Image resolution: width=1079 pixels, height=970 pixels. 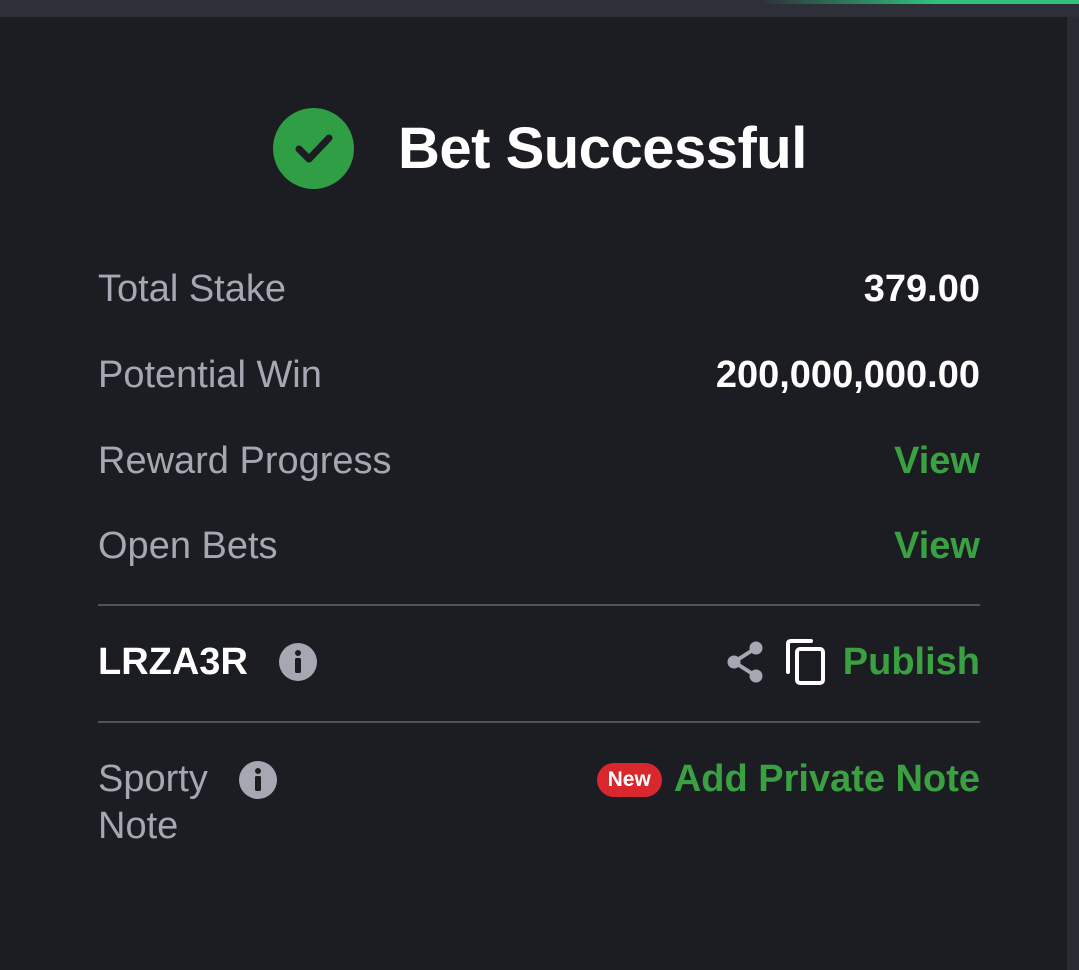 What do you see at coordinates (539, 662) in the screenshot?
I see `booking-code-row: LRZA3R Publish` at bounding box center [539, 662].